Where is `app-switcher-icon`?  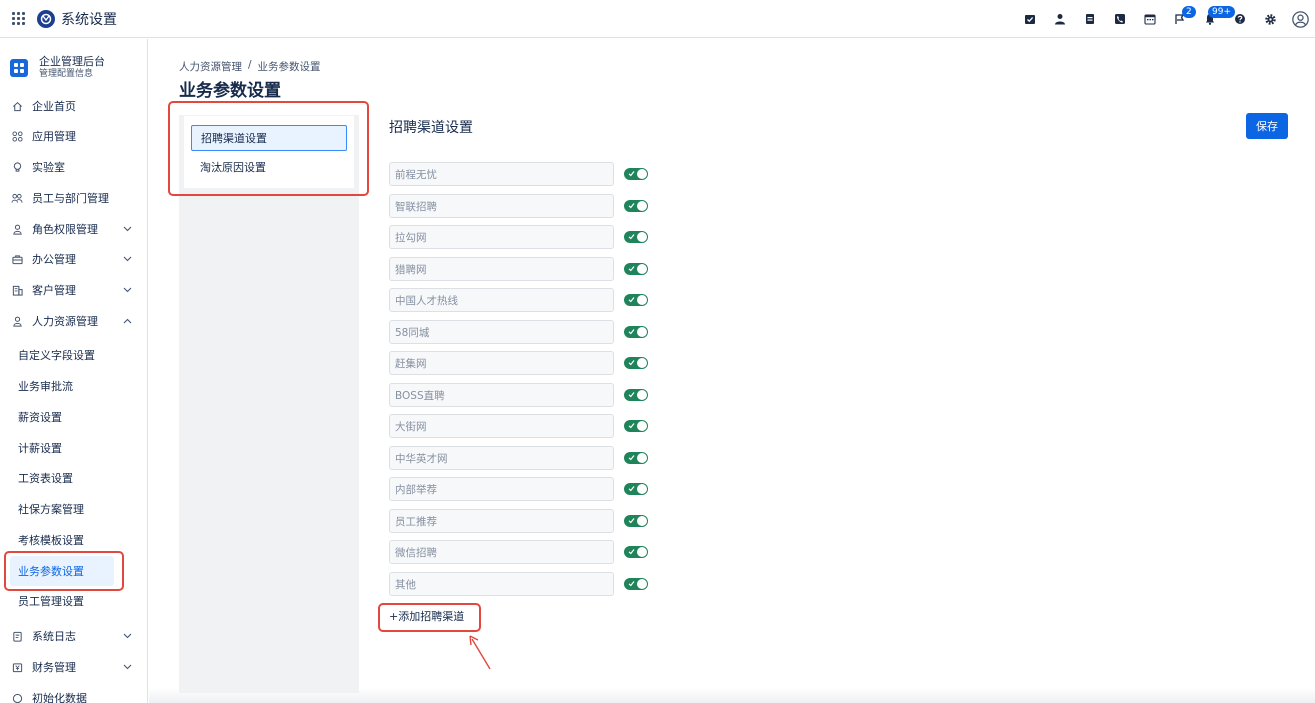 app-switcher-icon is located at coordinates (19, 18).